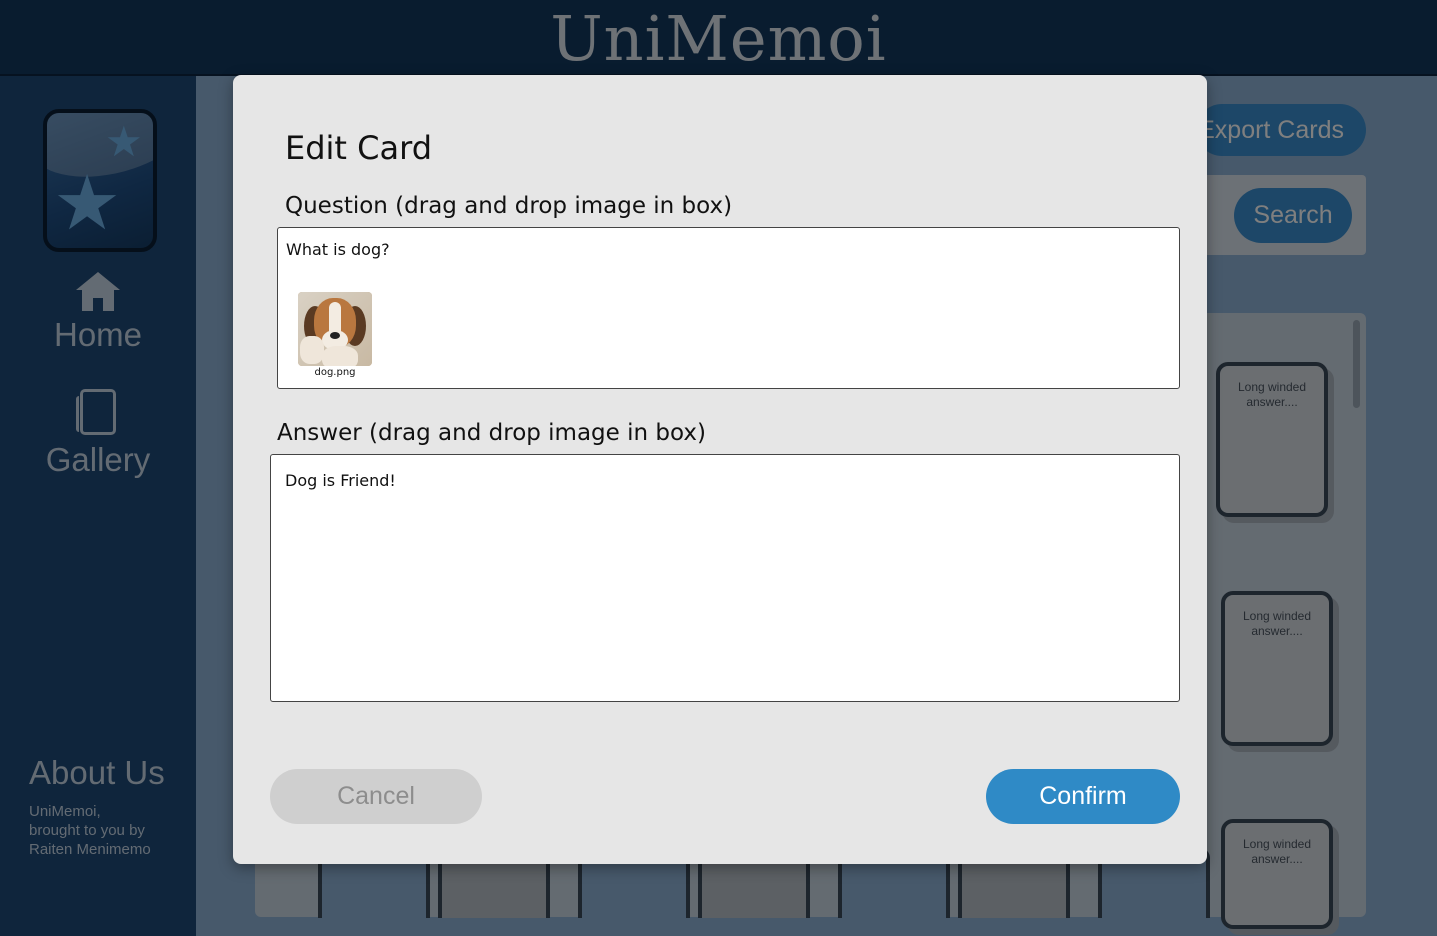 The image size is (1437, 936). I want to click on confirm-button: Confirm, so click(1083, 796).